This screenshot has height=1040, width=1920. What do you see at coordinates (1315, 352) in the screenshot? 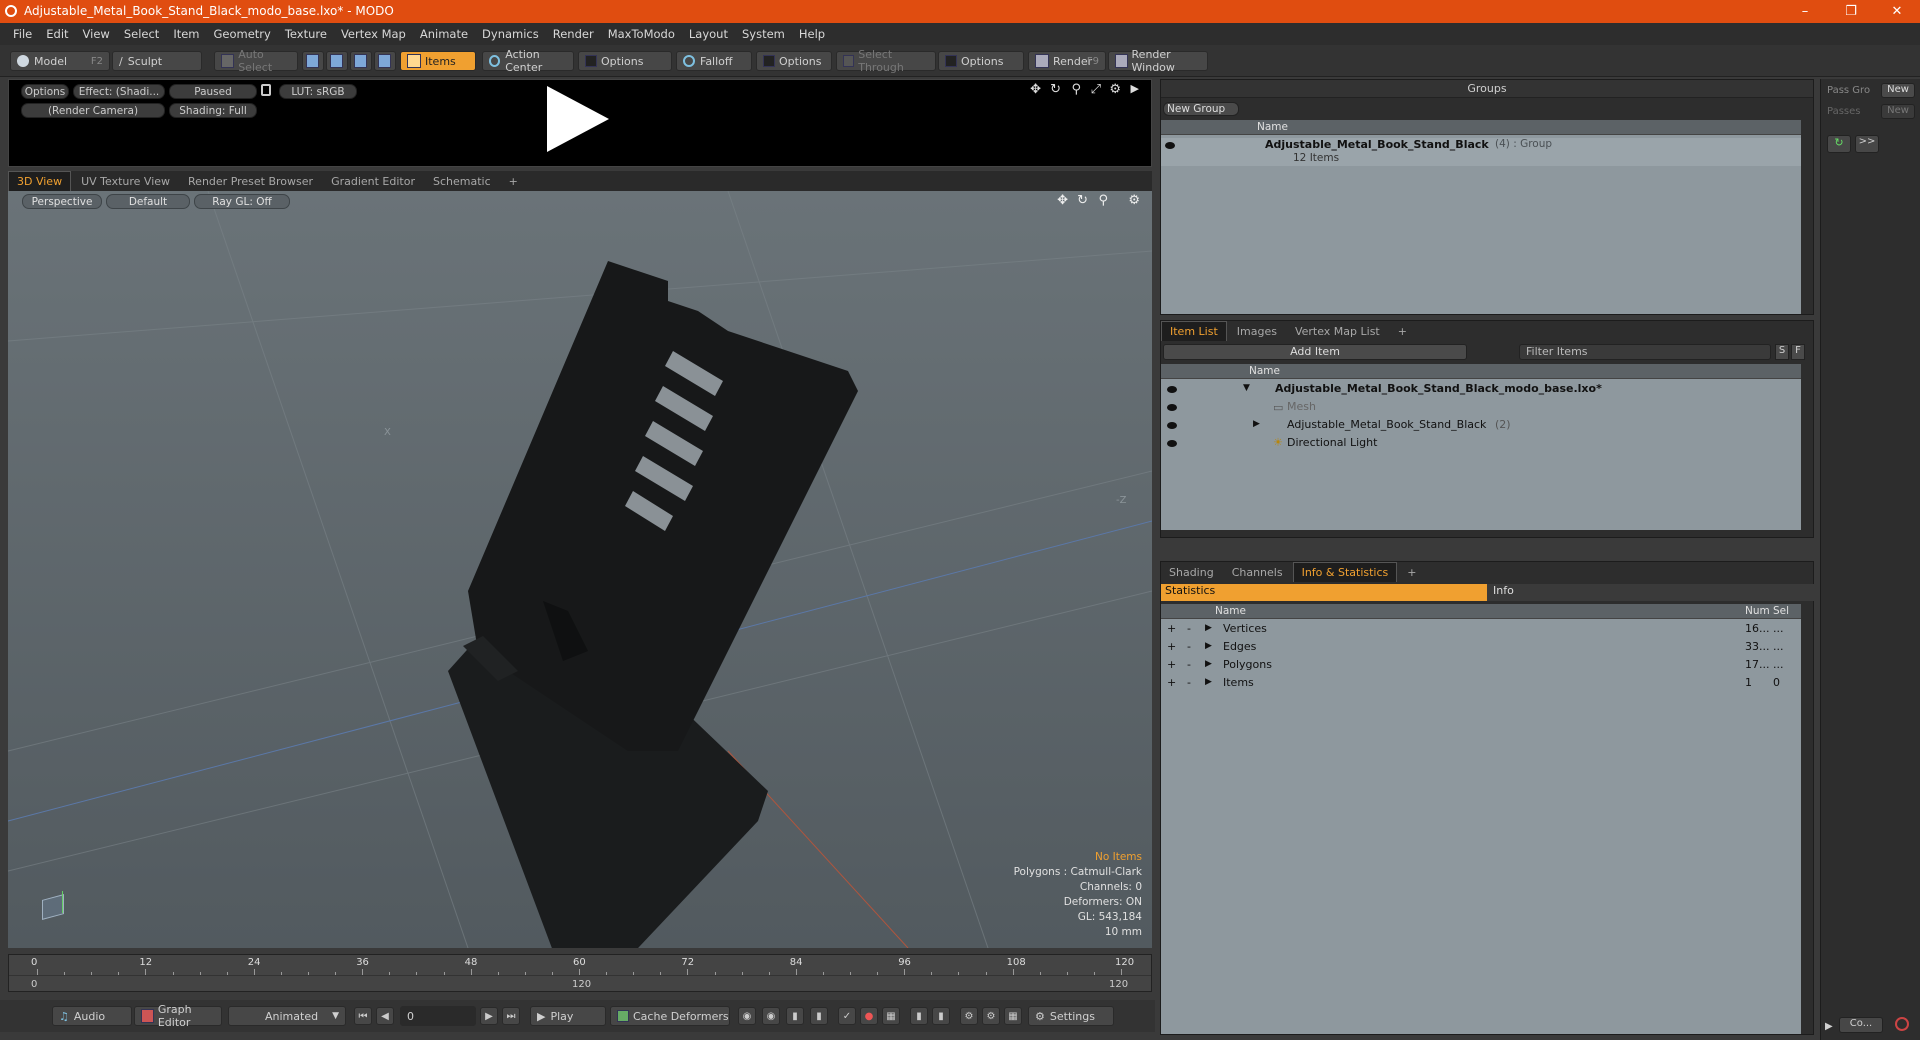
I see `add-item-button: Add Item` at bounding box center [1315, 352].